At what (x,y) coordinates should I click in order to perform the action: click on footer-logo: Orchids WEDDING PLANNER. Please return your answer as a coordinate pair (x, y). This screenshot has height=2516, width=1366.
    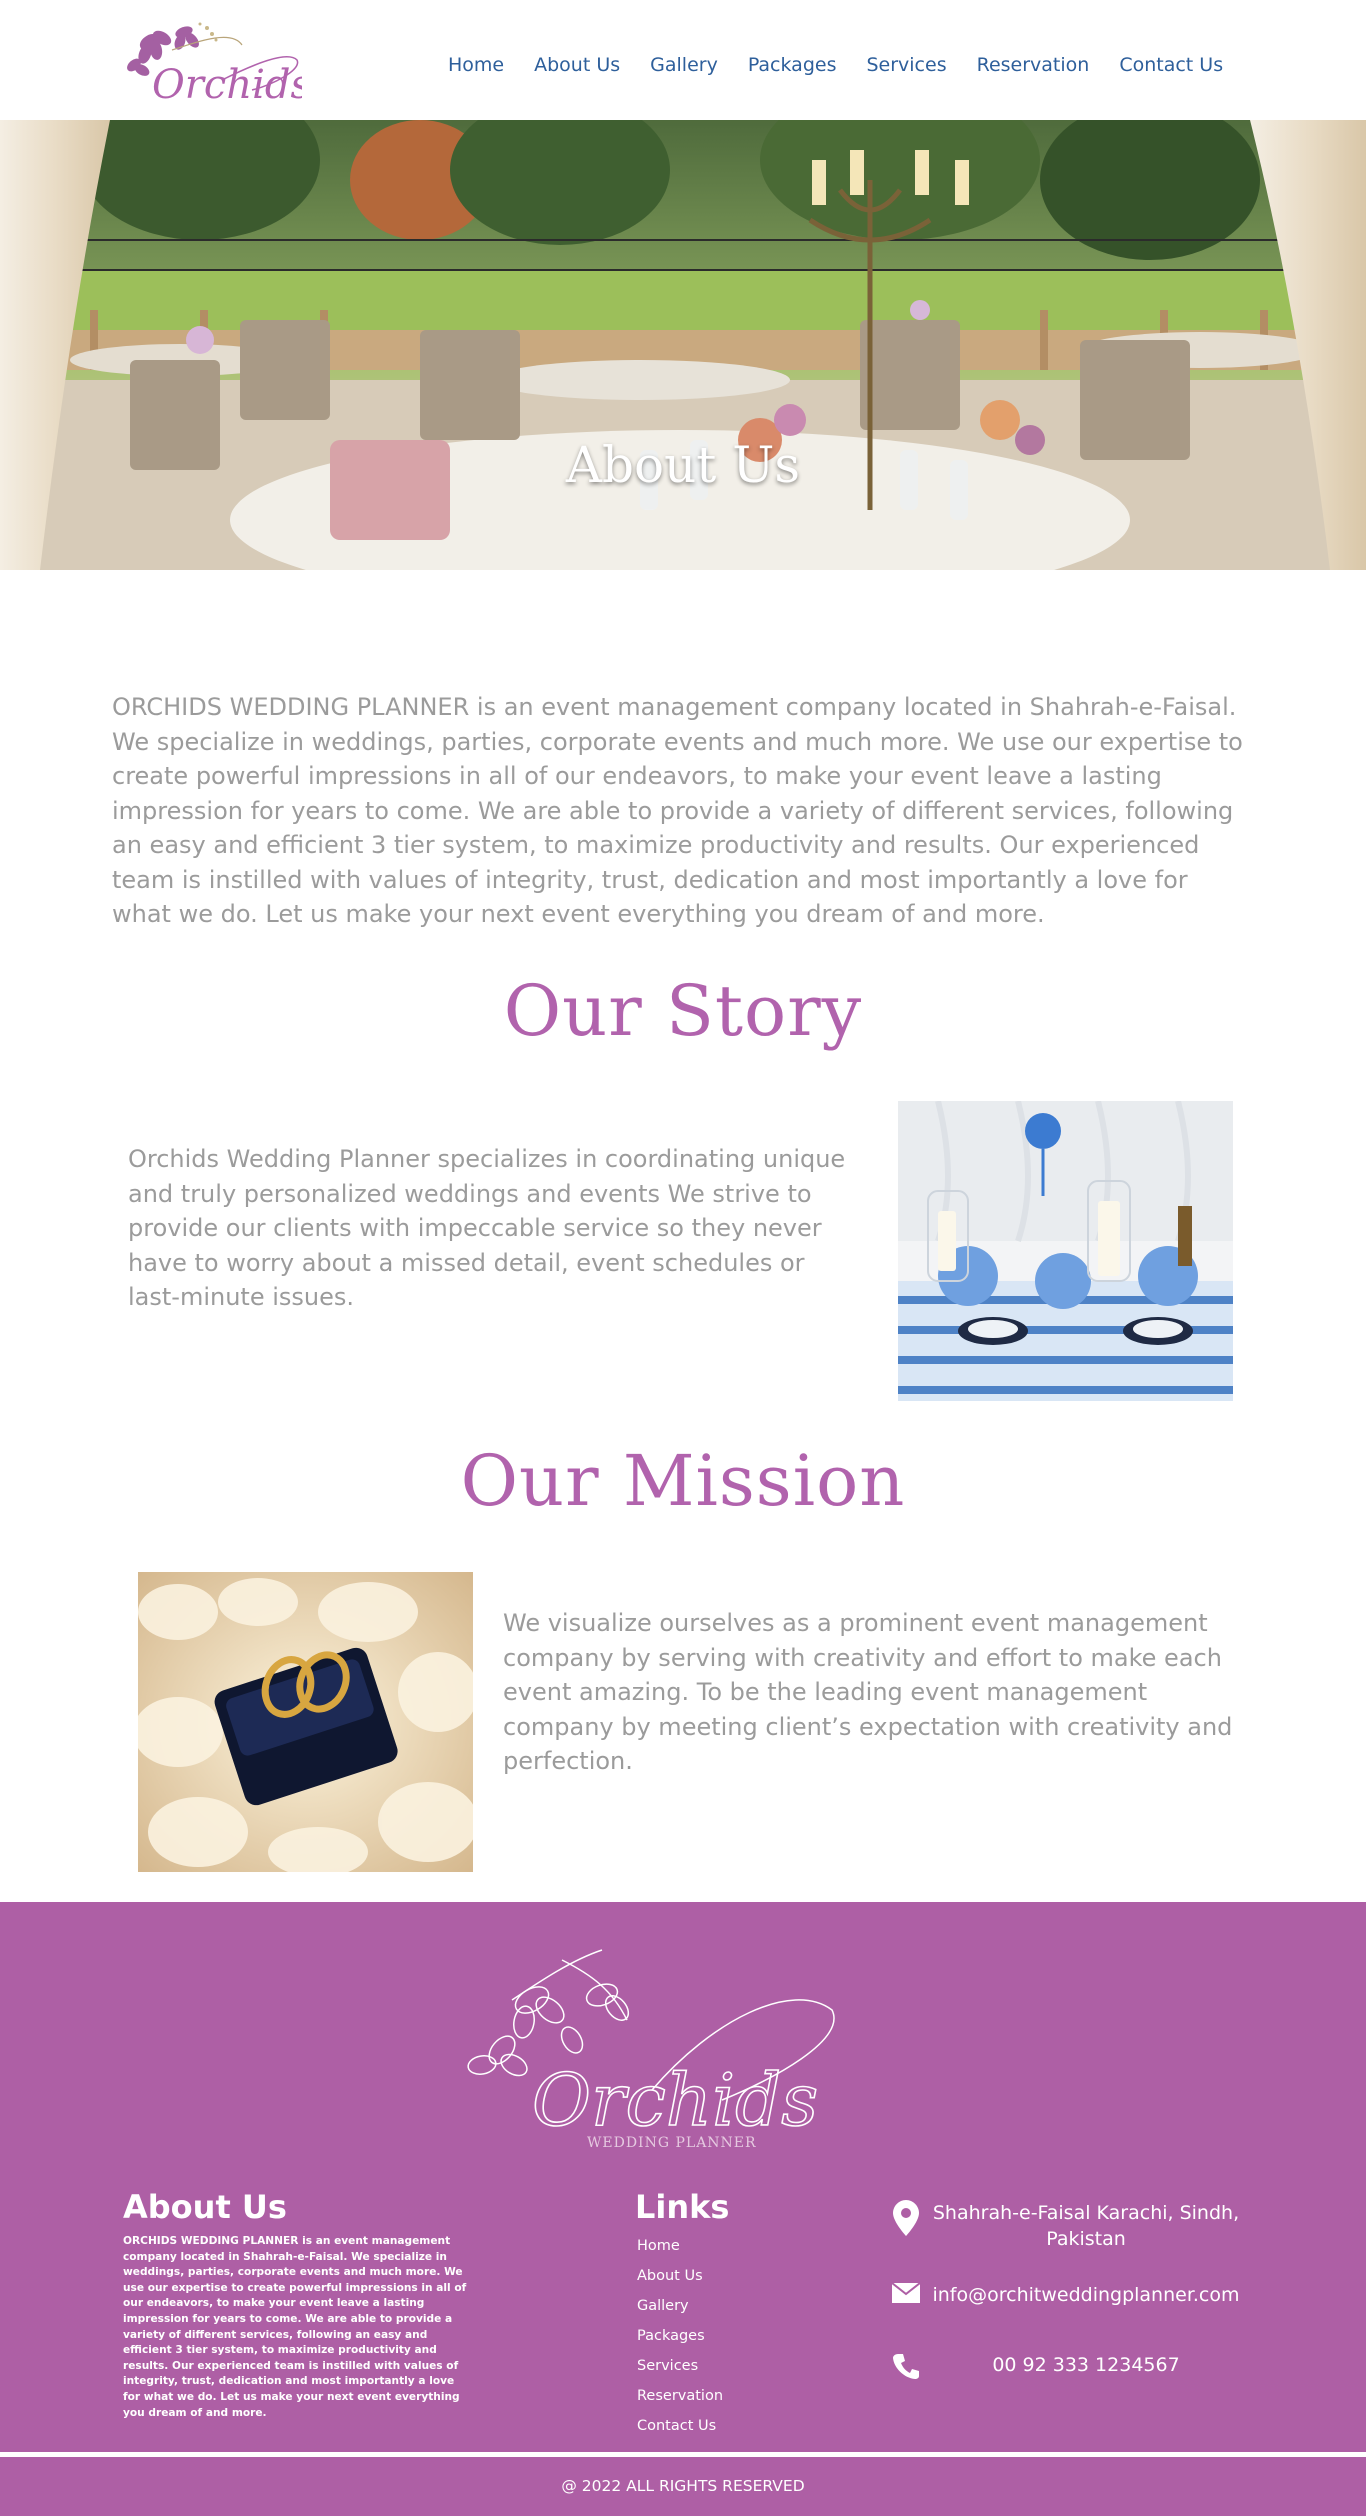
    Looking at the image, I should click on (647, 2045).